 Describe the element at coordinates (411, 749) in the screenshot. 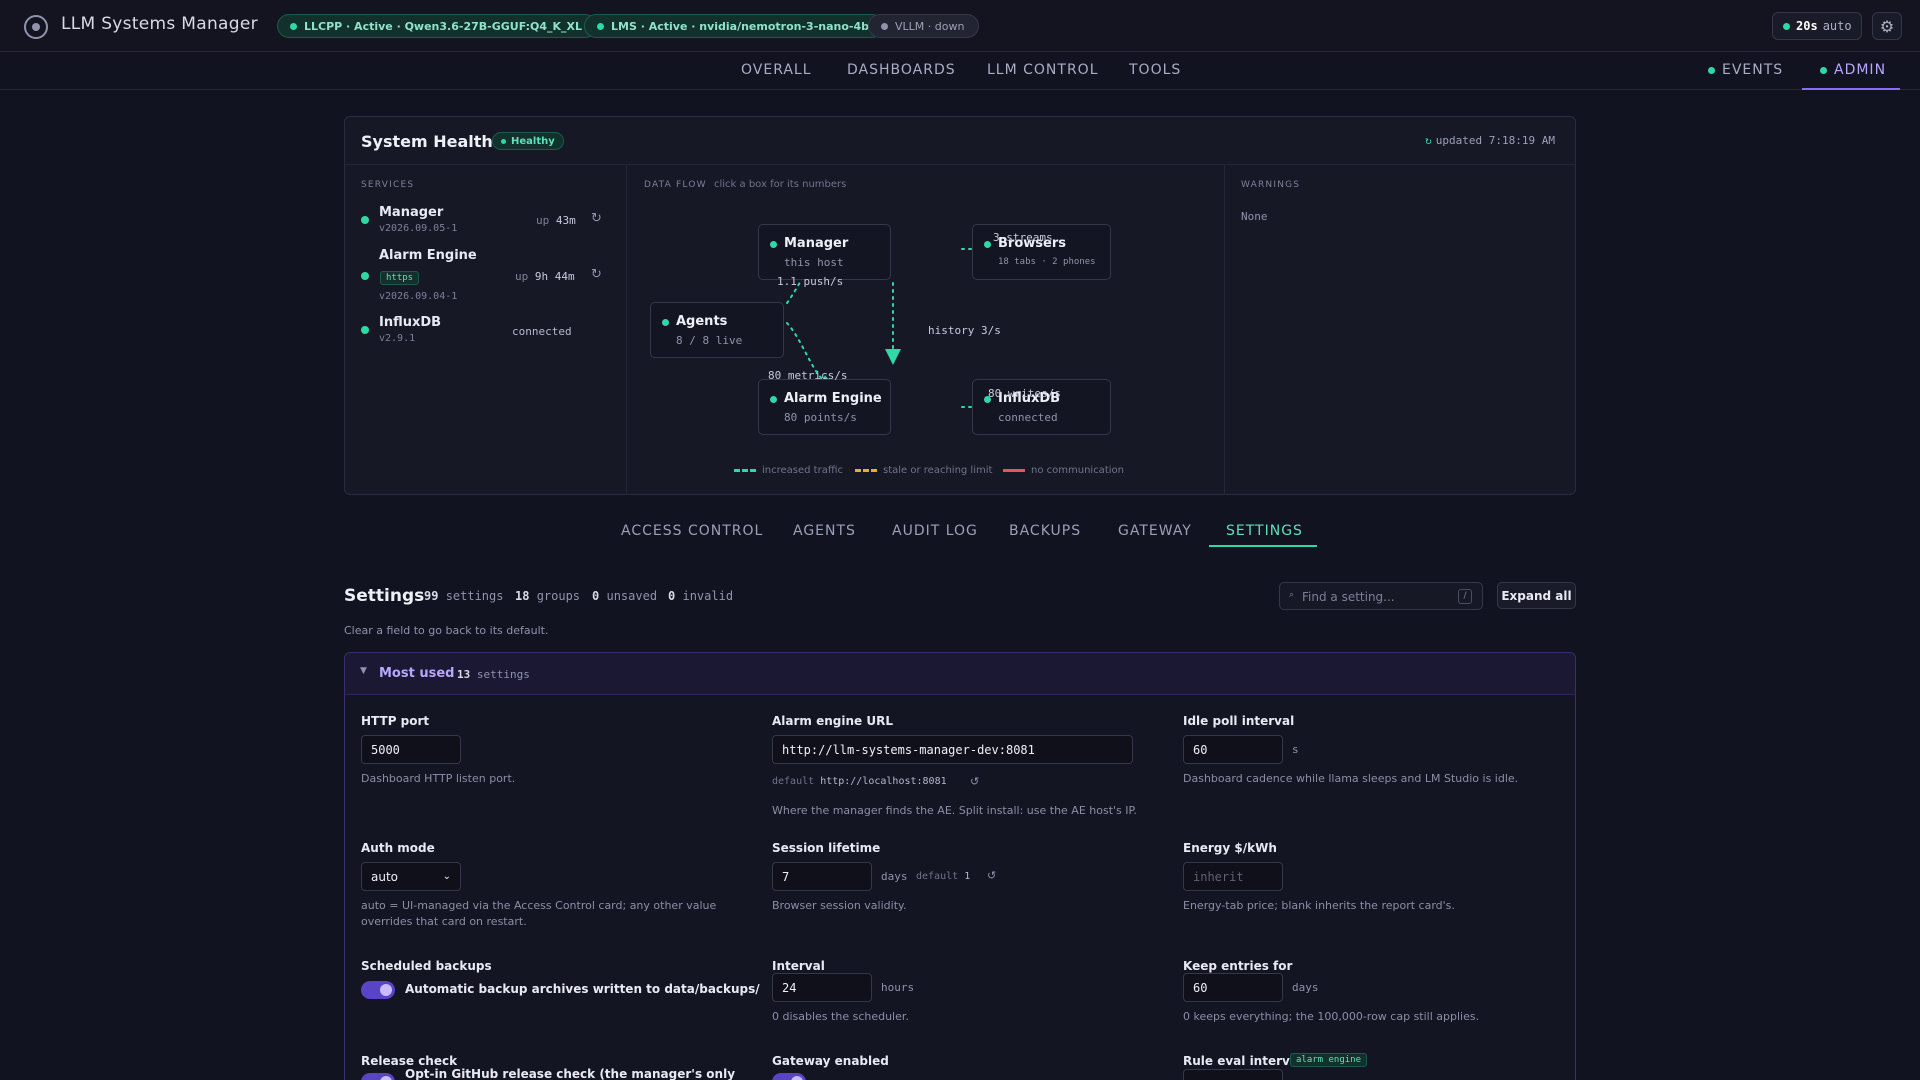

I see `http-port-input: 5000` at that location.